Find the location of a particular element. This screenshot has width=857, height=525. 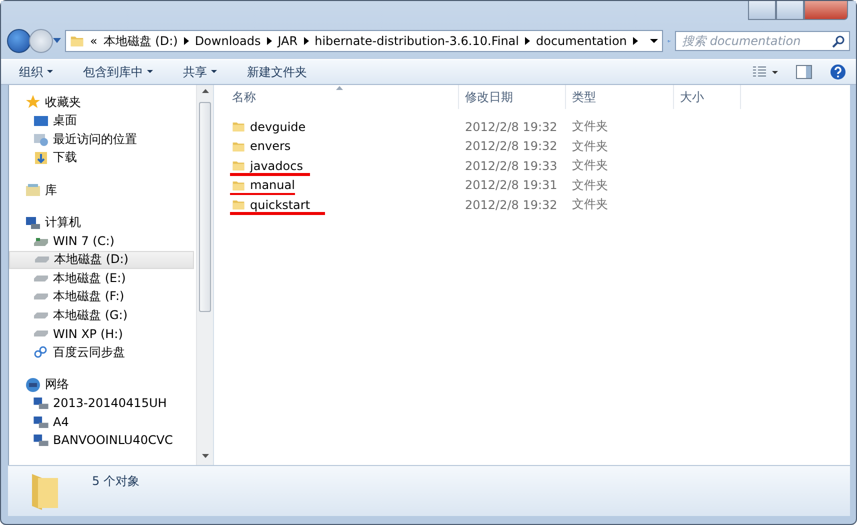

breadcrumb: Downloads is located at coordinates (227, 41).